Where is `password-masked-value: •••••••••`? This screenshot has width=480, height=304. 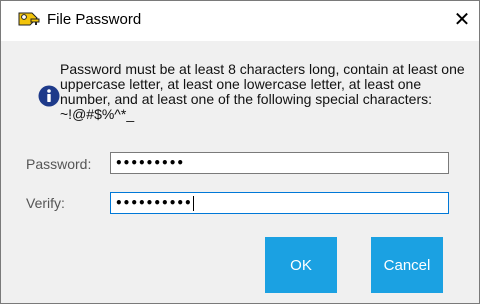 password-masked-value: ••••••••• is located at coordinates (150, 163).